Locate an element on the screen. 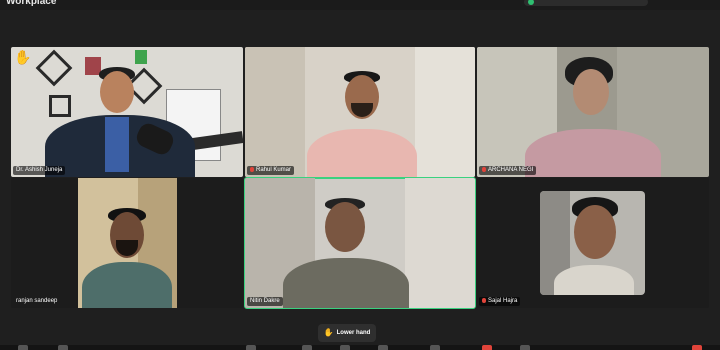 The width and height of the screenshot is (720, 350). lower-hand-label: Lower hand is located at coordinates (353, 333).